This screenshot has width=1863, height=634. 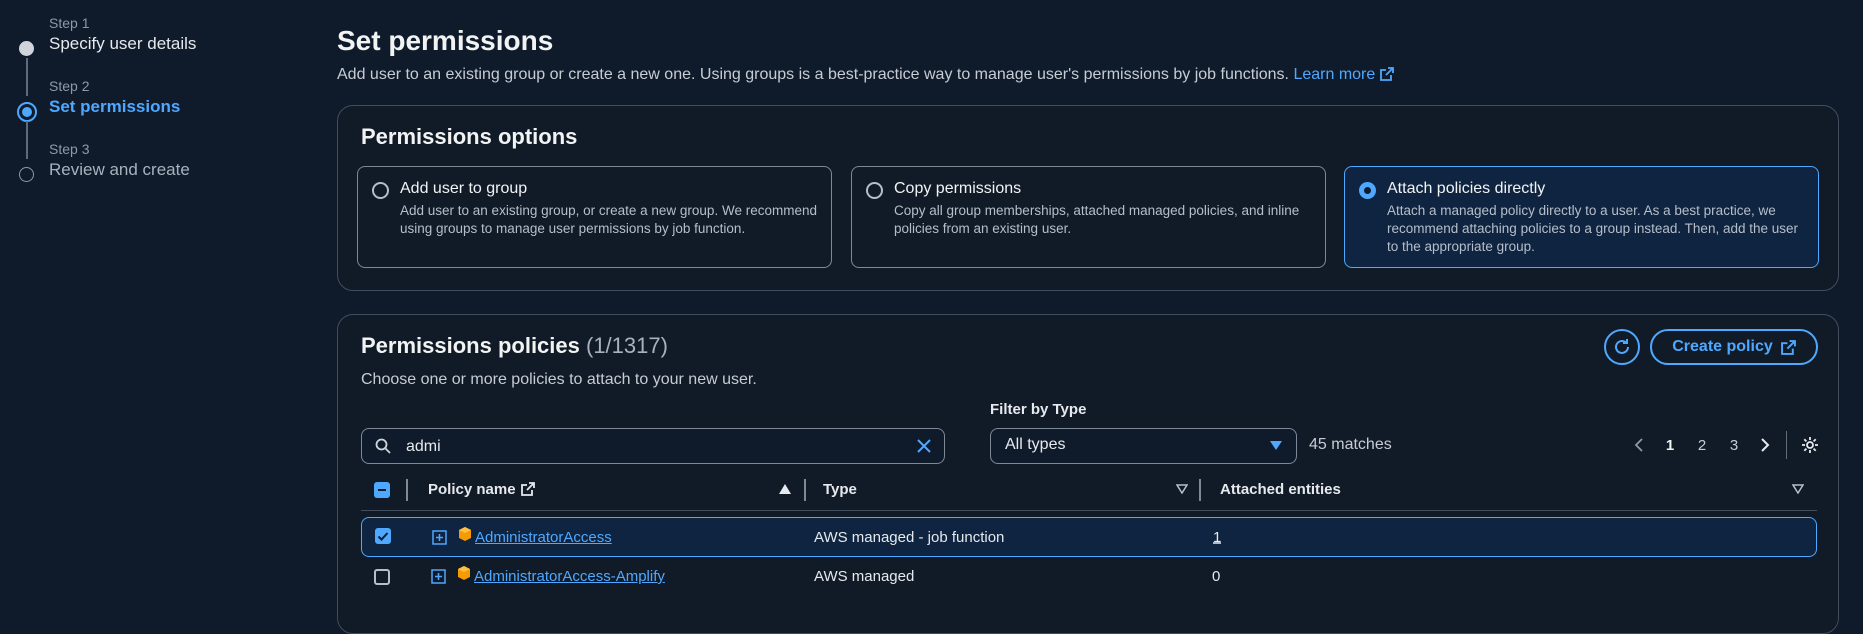 What do you see at coordinates (1702, 445) in the screenshot?
I see `page-2-button: 2` at bounding box center [1702, 445].